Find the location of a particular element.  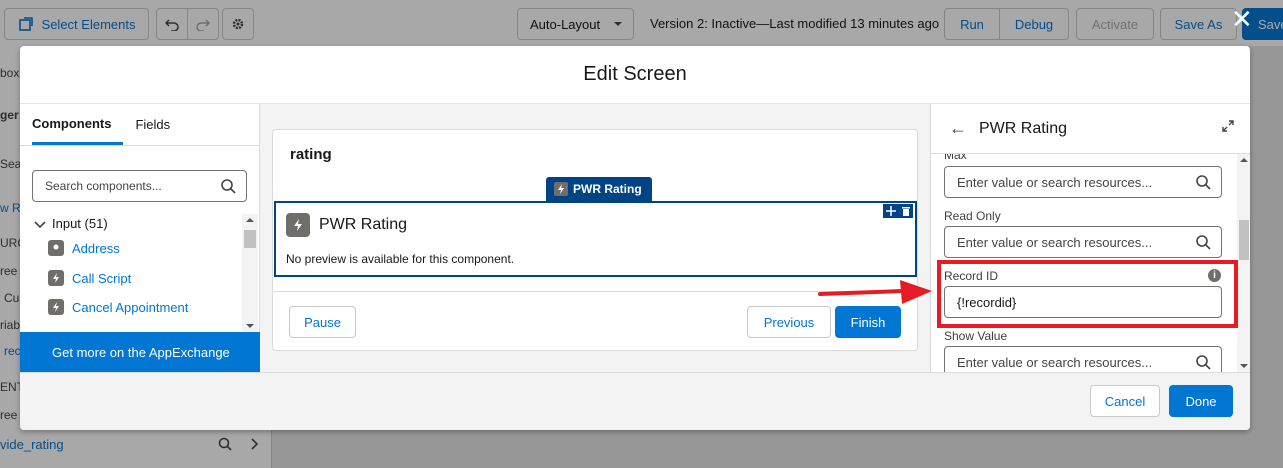

appexchange-link: Get more on the AppExchange is located at coordinates (140, 352).